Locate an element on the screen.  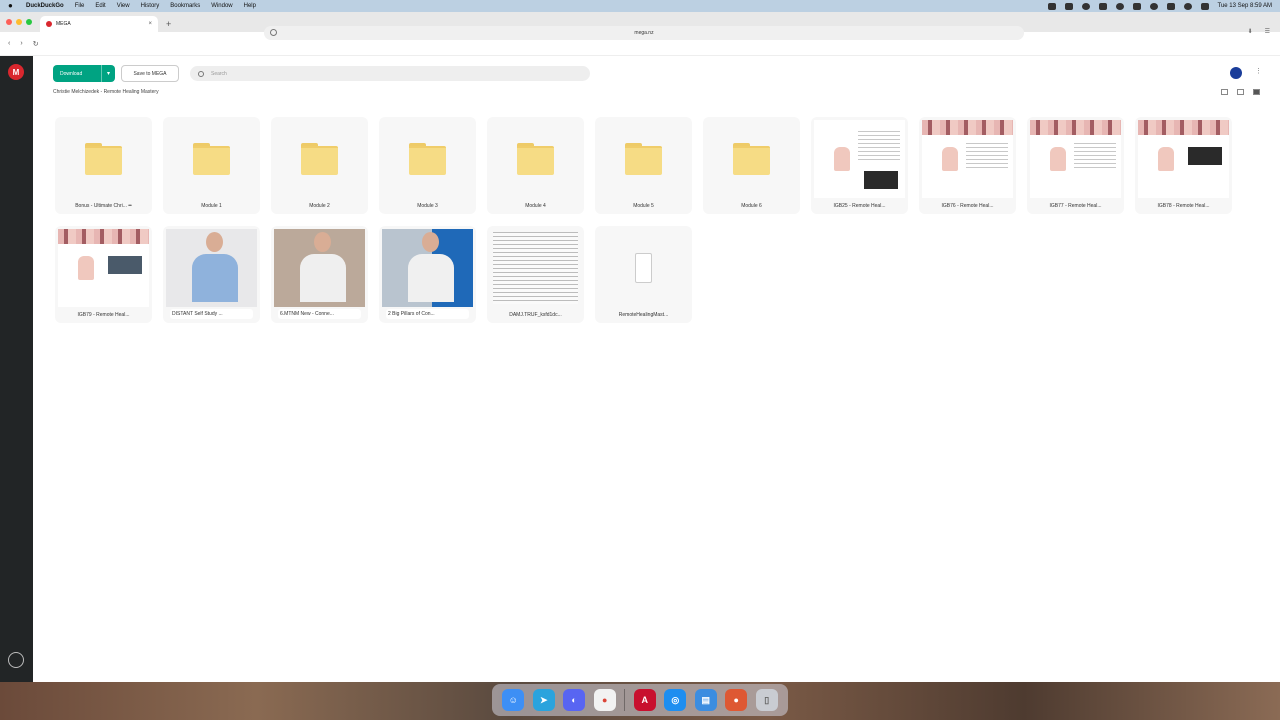
wifi-icon is located at coordinates (1187, 6).